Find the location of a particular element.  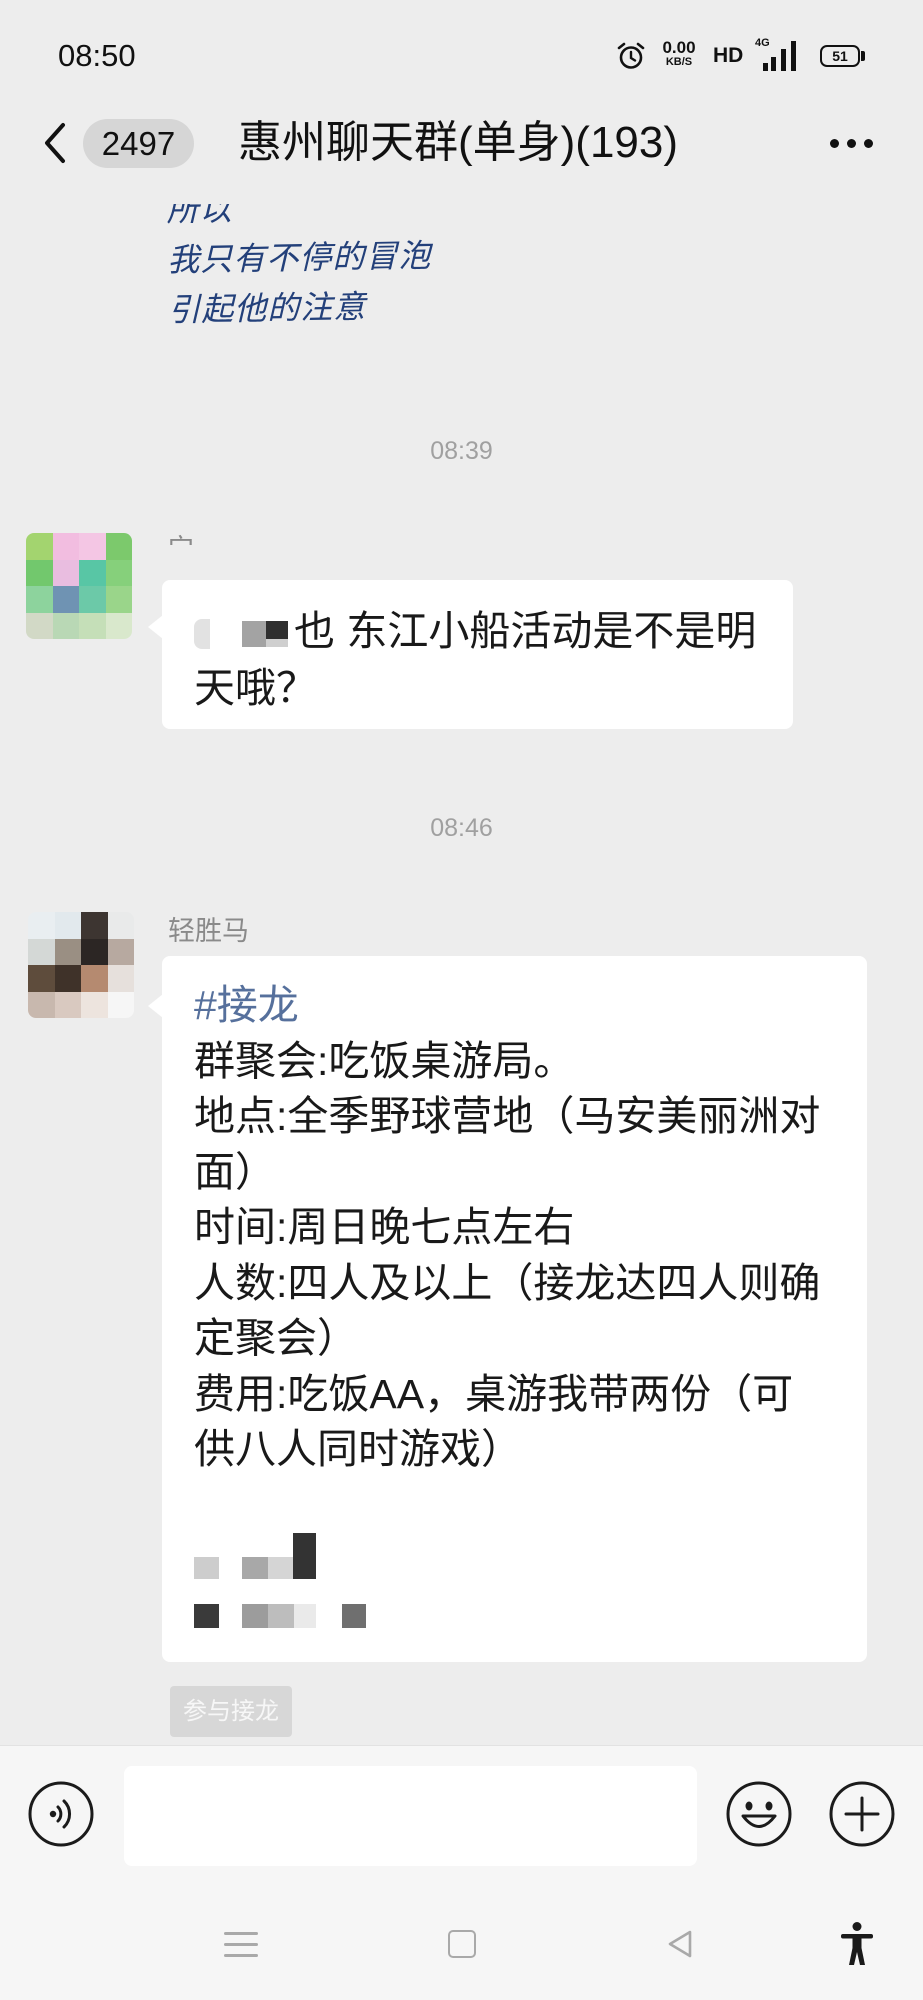

more-dots-icon is located at coordinates (851, 143).